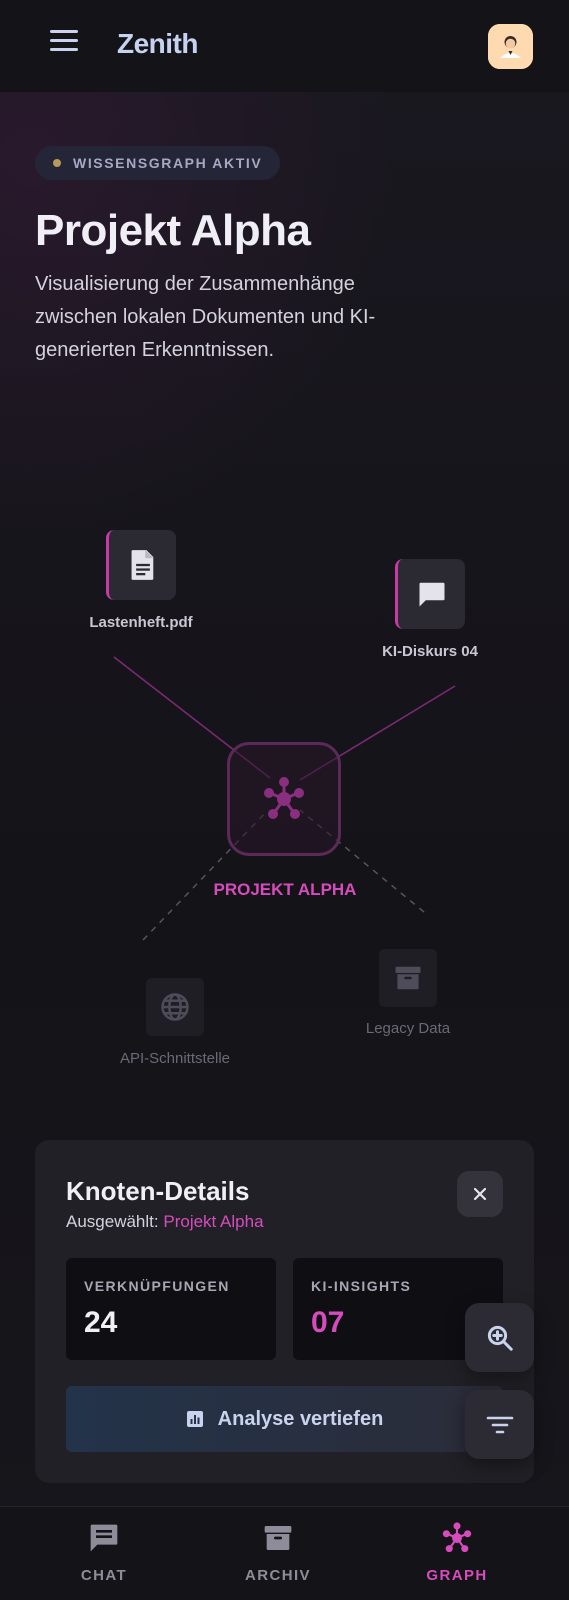 Image resolution: width=569 pixels, height=1600 pixels. Describe the element at coordinates (278, 1575) in the screenshot. I see `nav-label-archiv: ARCHIV` at that location.